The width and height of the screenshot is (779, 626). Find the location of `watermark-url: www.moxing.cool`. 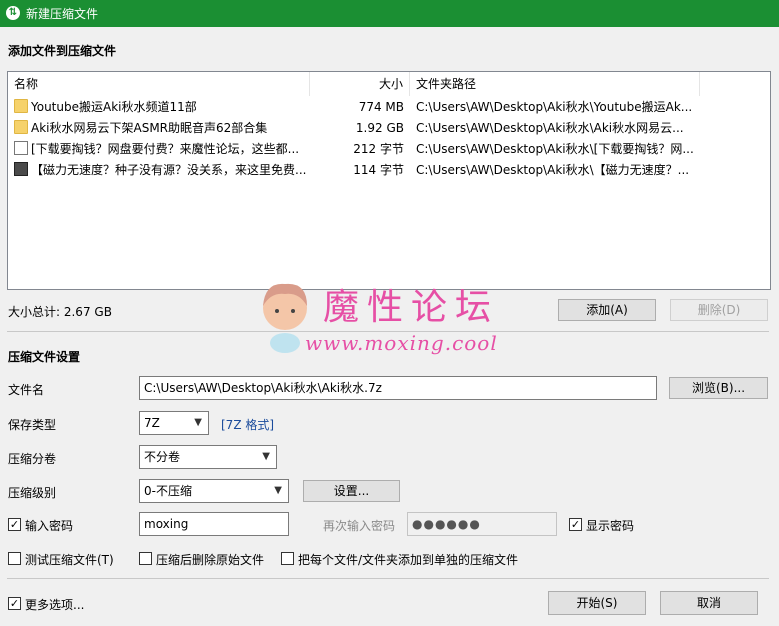

watermark-url: www.moxing.cool is located at coordinates (401, 343).